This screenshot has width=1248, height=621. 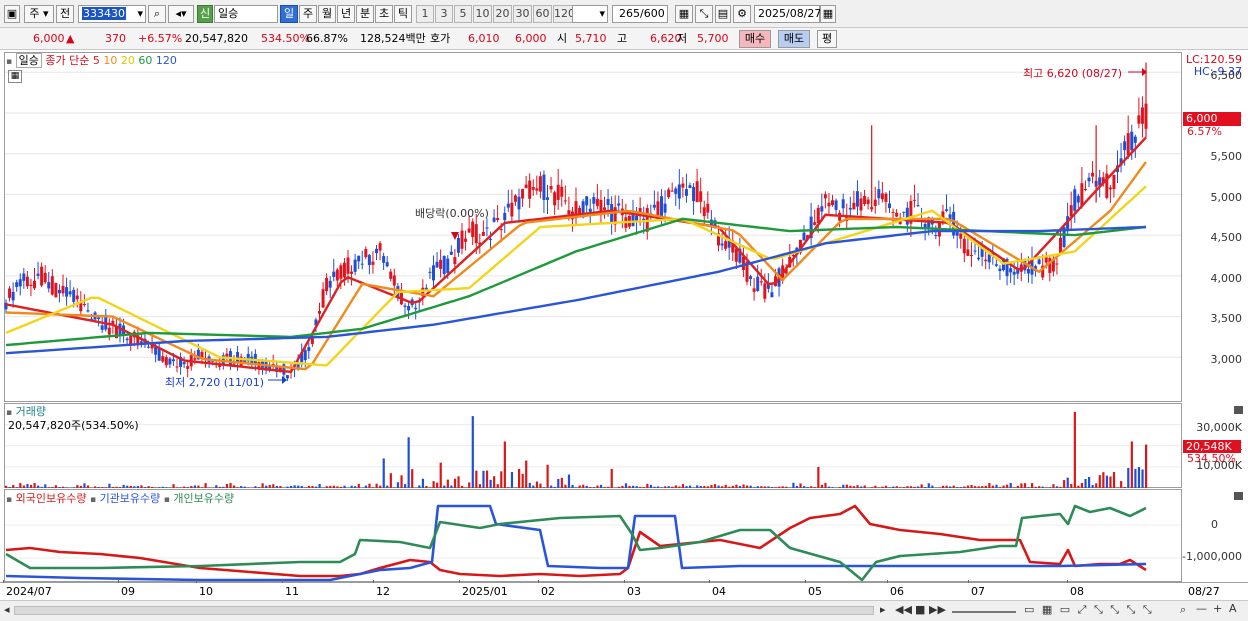 What do you see at coordinates (15, 76) in the screenshot?
I see `grid-toggle-icon: ▦` at bounding box center [15, 76].